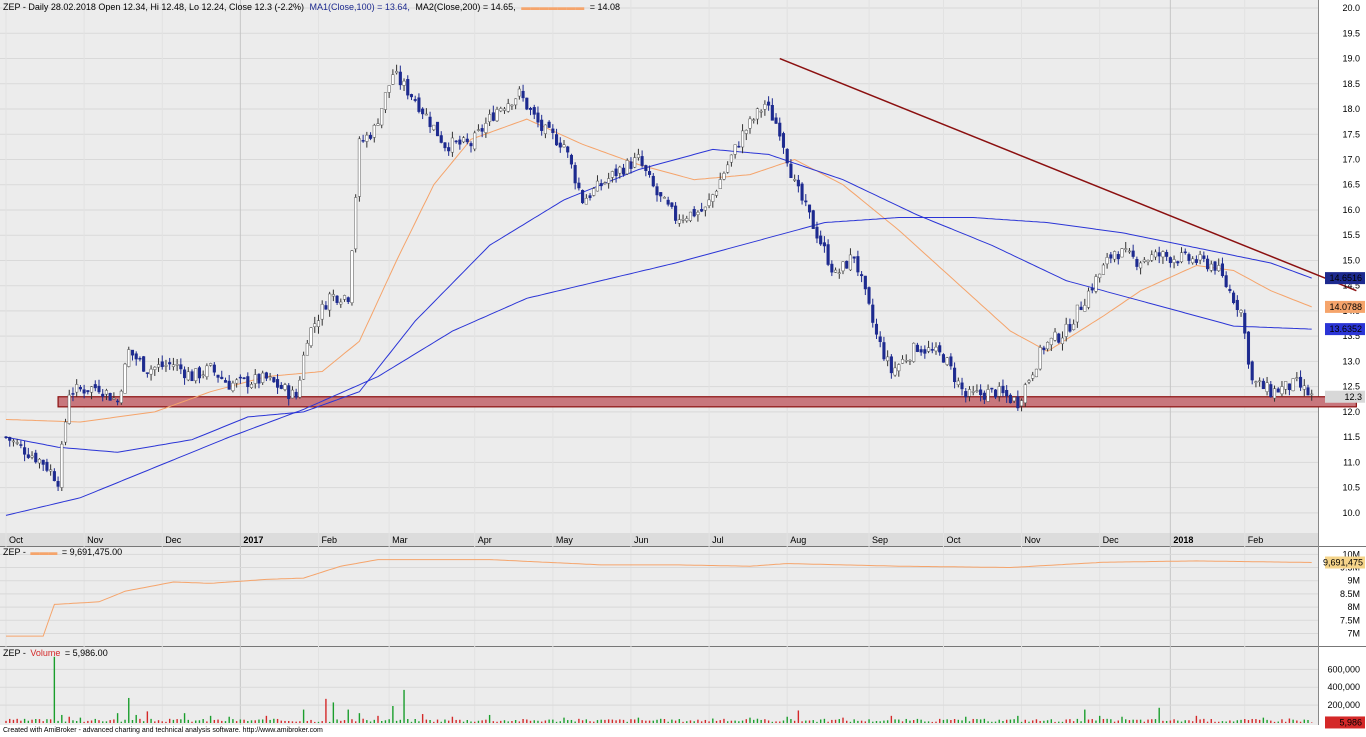 The width and height of the screenshot is (1366, 737). I want to click on obv-axis-tick: 9M, so click(1353, 581).